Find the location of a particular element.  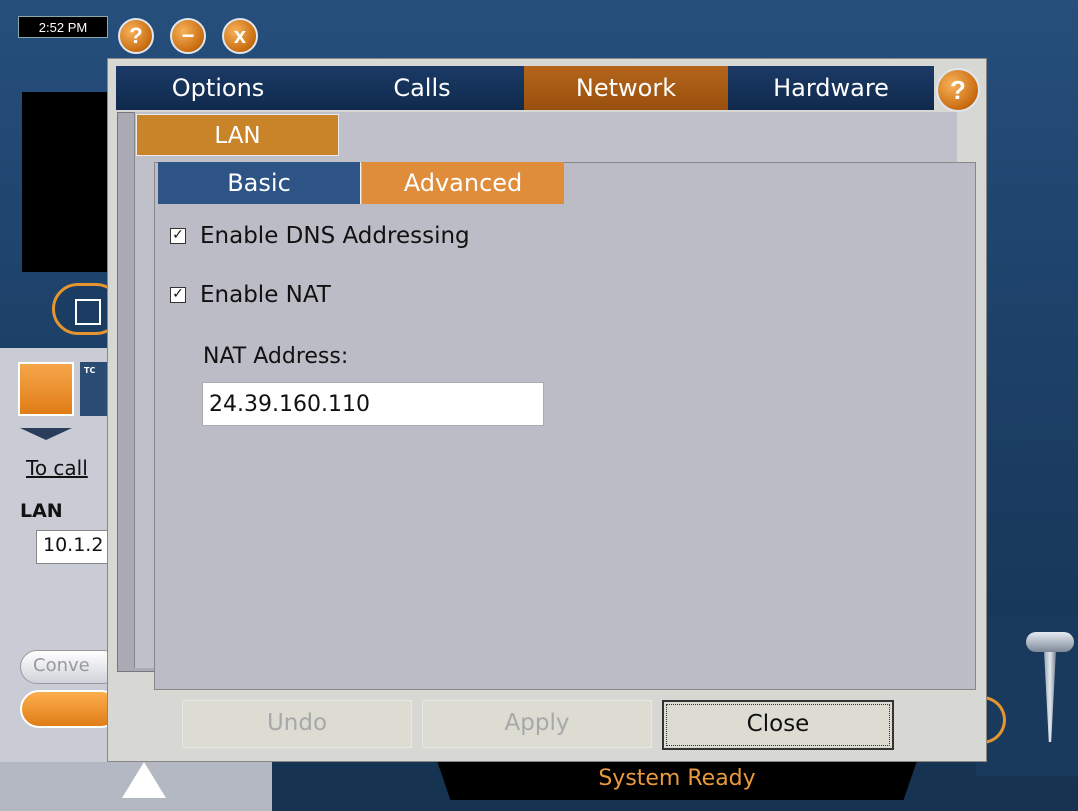

tab-network: Network is located at coordinates (627, 88).